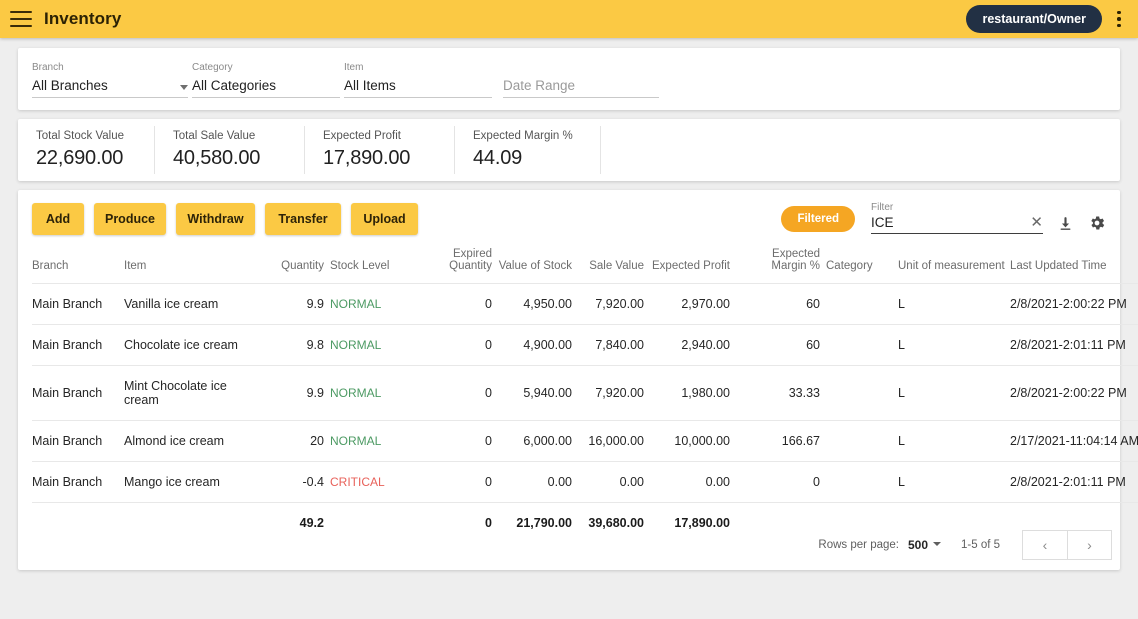 The height and width of the screenshot is (619, 1138). What do you see at coordinates (918, 545) in the screenshot?
I see `rows-per-page-select: 500` at bounding box center [918, 545].